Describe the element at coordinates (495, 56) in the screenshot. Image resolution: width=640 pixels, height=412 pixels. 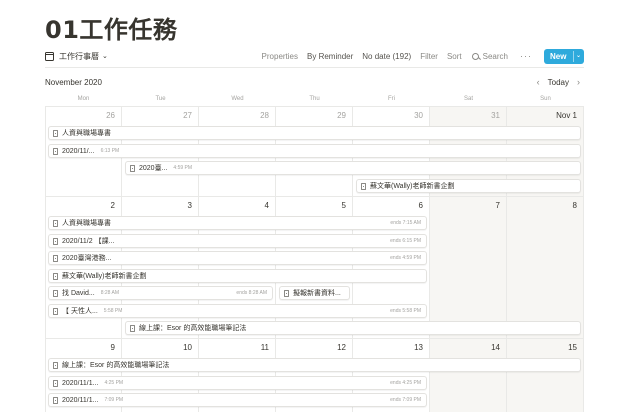
I see `search-label: Search` at that location.